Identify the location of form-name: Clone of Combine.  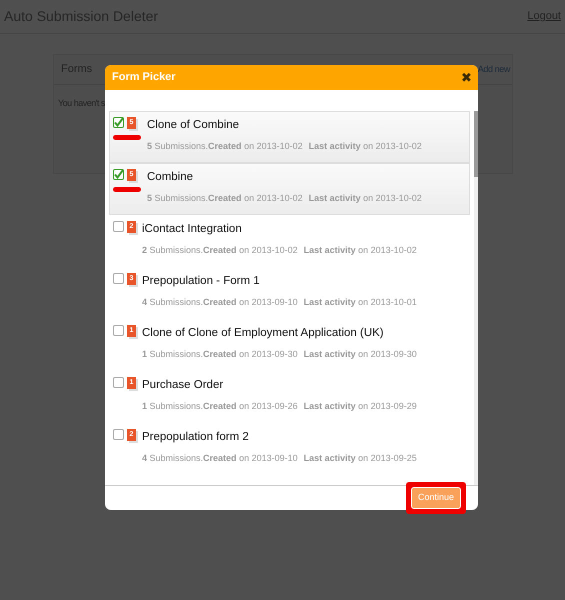
(193, 125).